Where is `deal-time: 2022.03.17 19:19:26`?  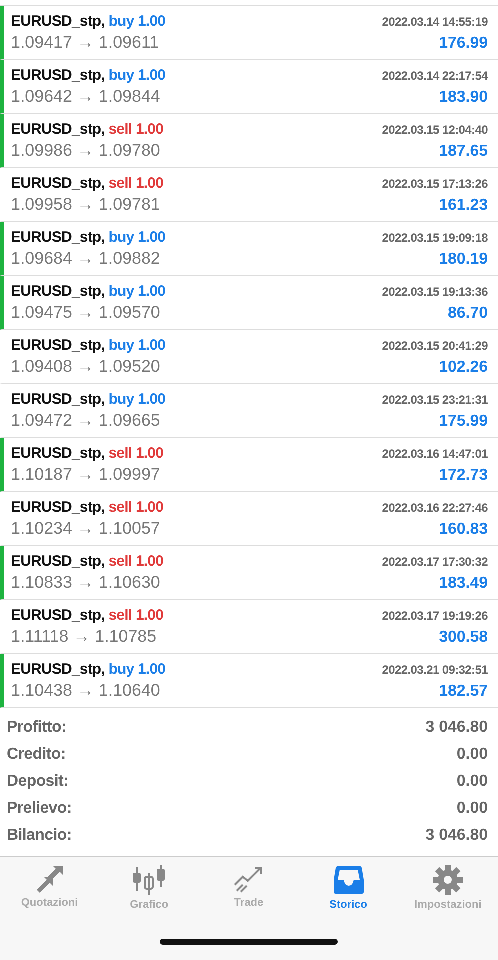
deal-time: 2022.03.17 19:19:26 is located at coordinates (435, 615).